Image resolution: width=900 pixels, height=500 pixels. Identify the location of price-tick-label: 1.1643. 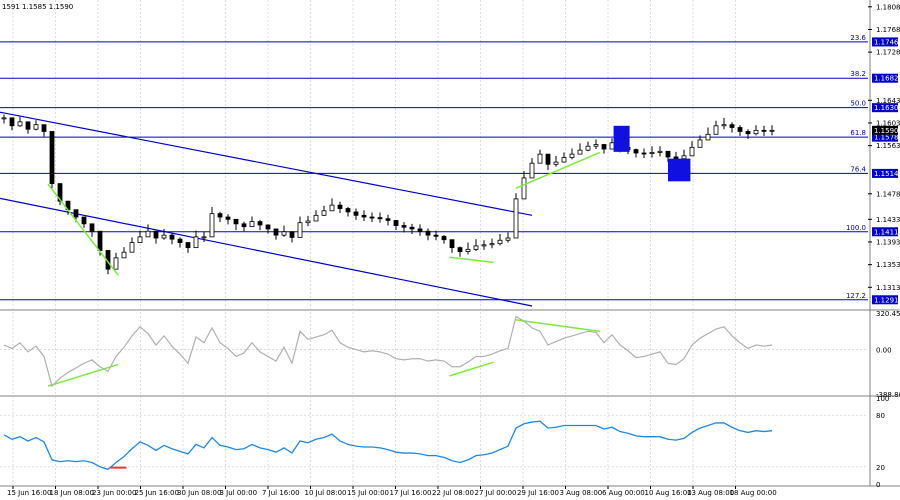
(888, 101).